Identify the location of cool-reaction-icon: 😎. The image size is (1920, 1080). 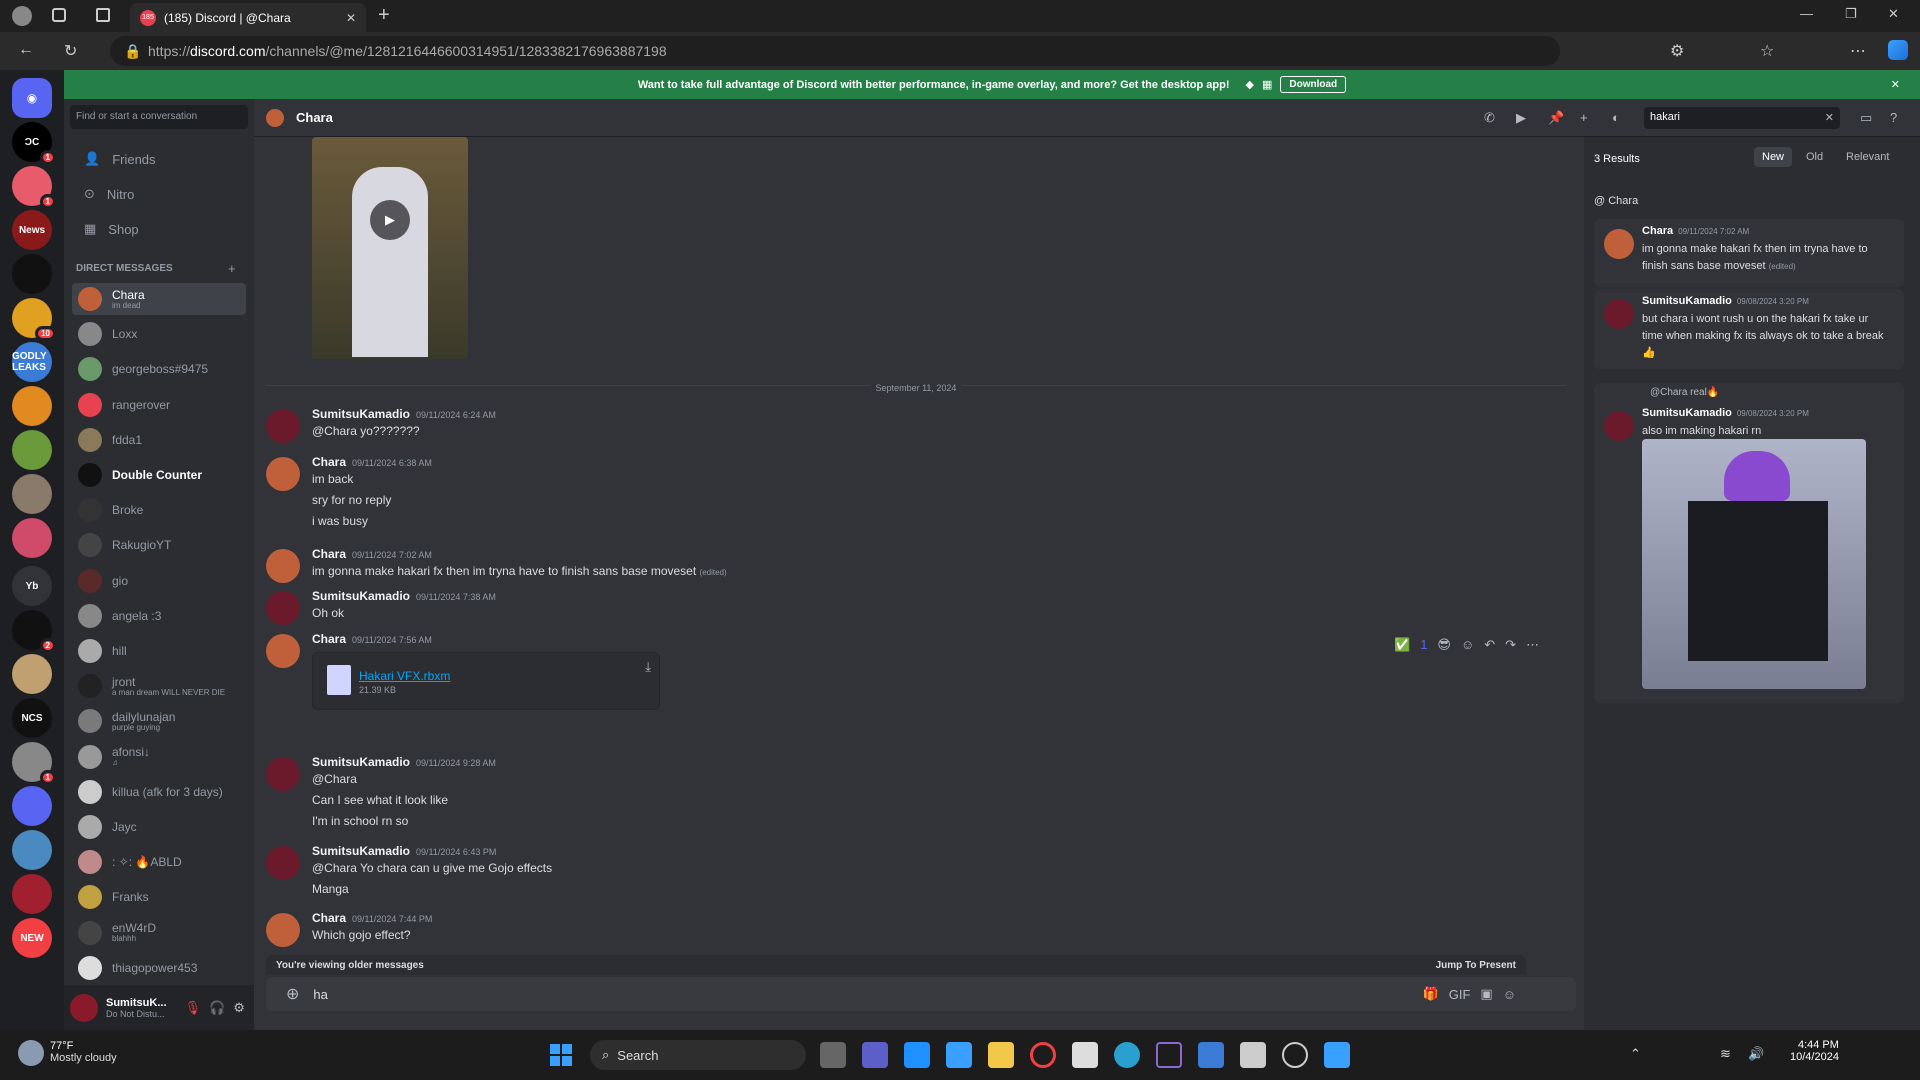
(1444, 645).